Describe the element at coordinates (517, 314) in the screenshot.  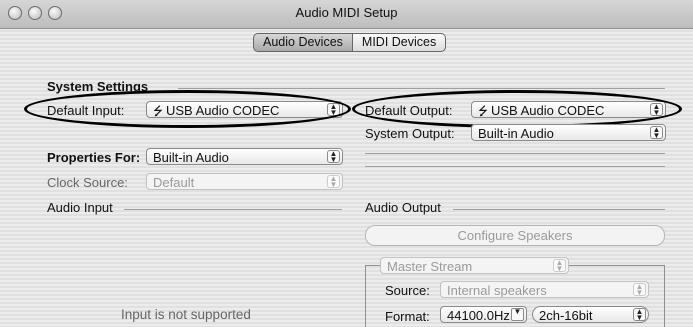
I see `chevron-down-icon: ▼` at that location.